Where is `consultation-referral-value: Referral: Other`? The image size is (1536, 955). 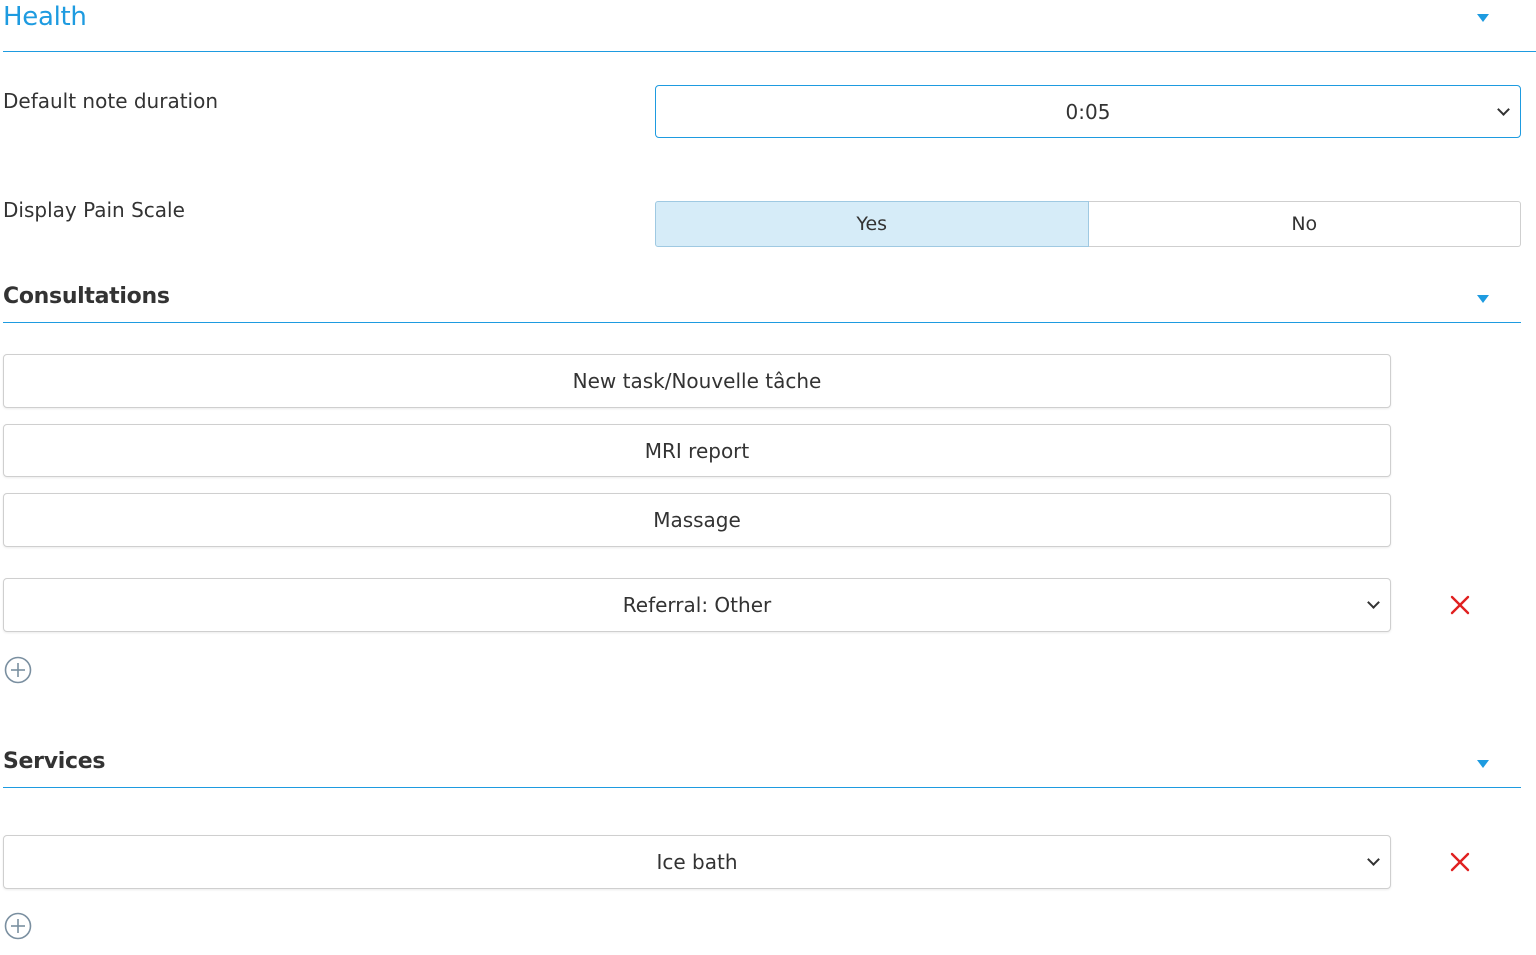
consultation-referral-value: Referral: Other is located at coordinates (697, 605).